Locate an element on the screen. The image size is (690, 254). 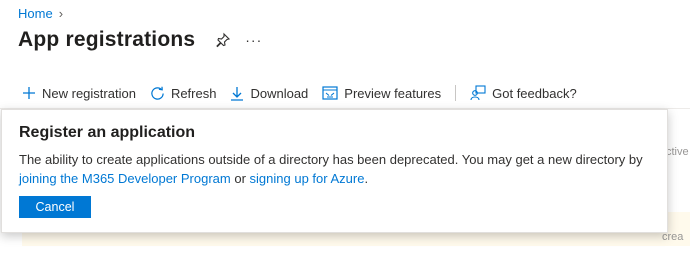
dialog-title: Register an application is located at coordinates (107, 132).